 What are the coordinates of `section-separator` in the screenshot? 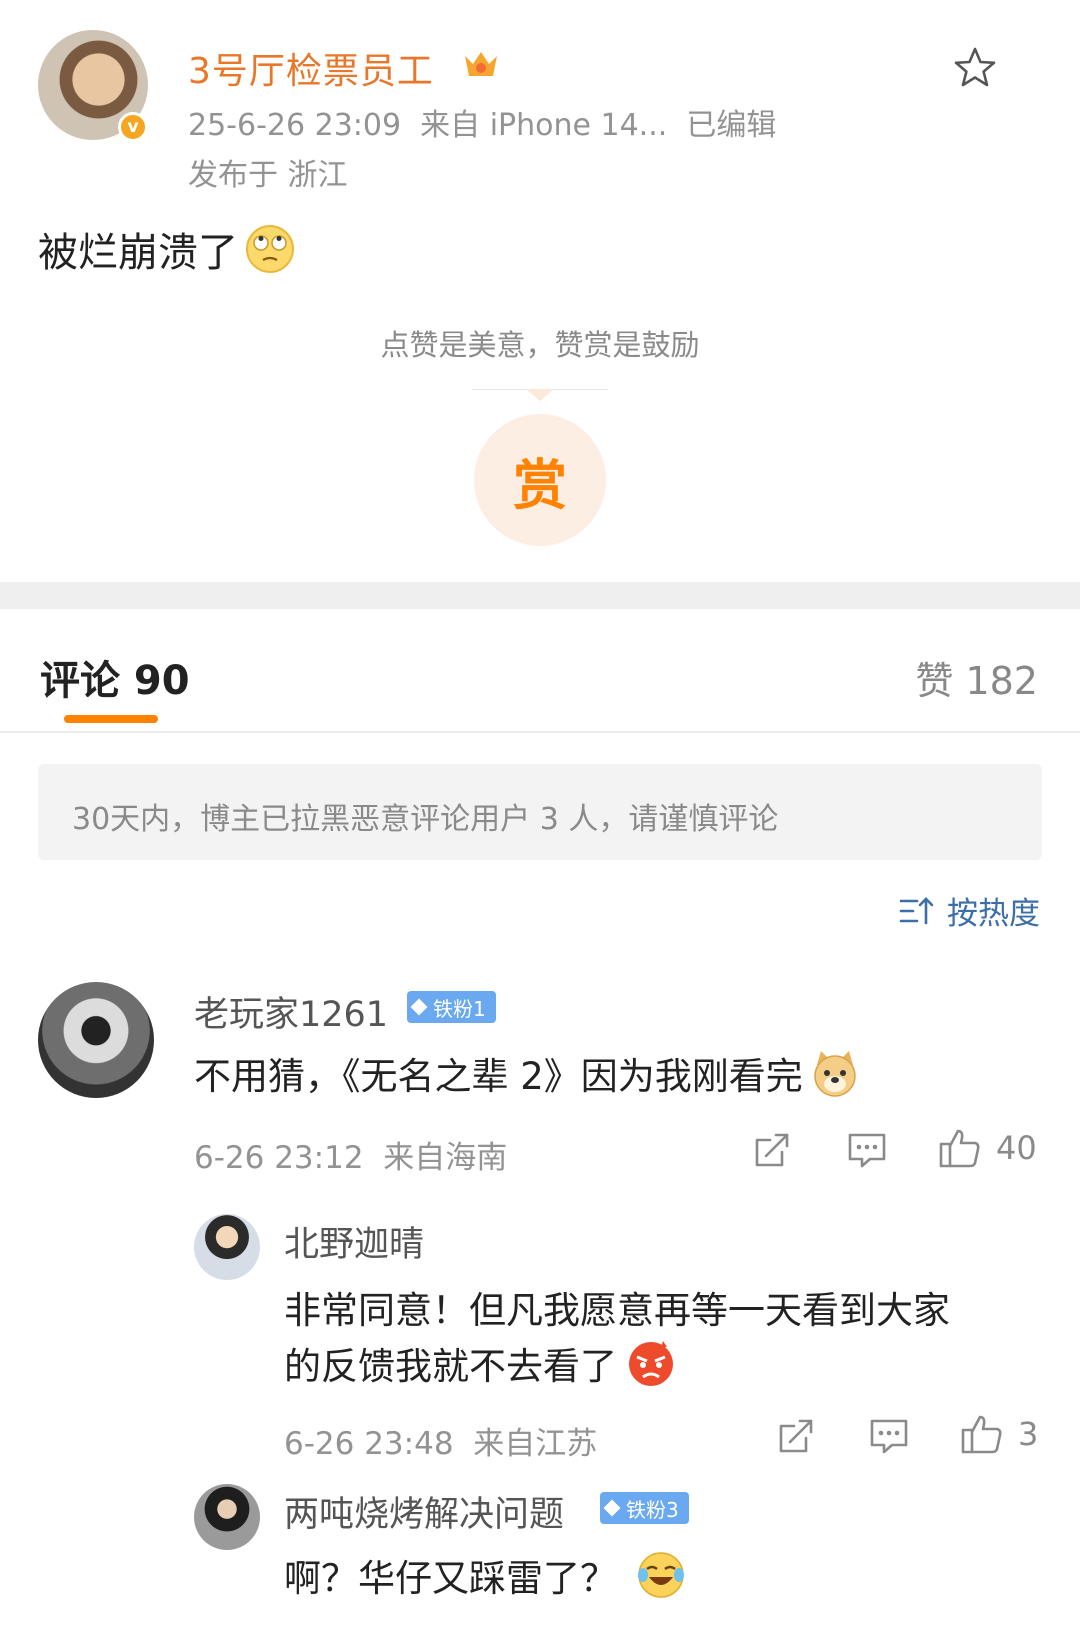 It's located at (540, 595).